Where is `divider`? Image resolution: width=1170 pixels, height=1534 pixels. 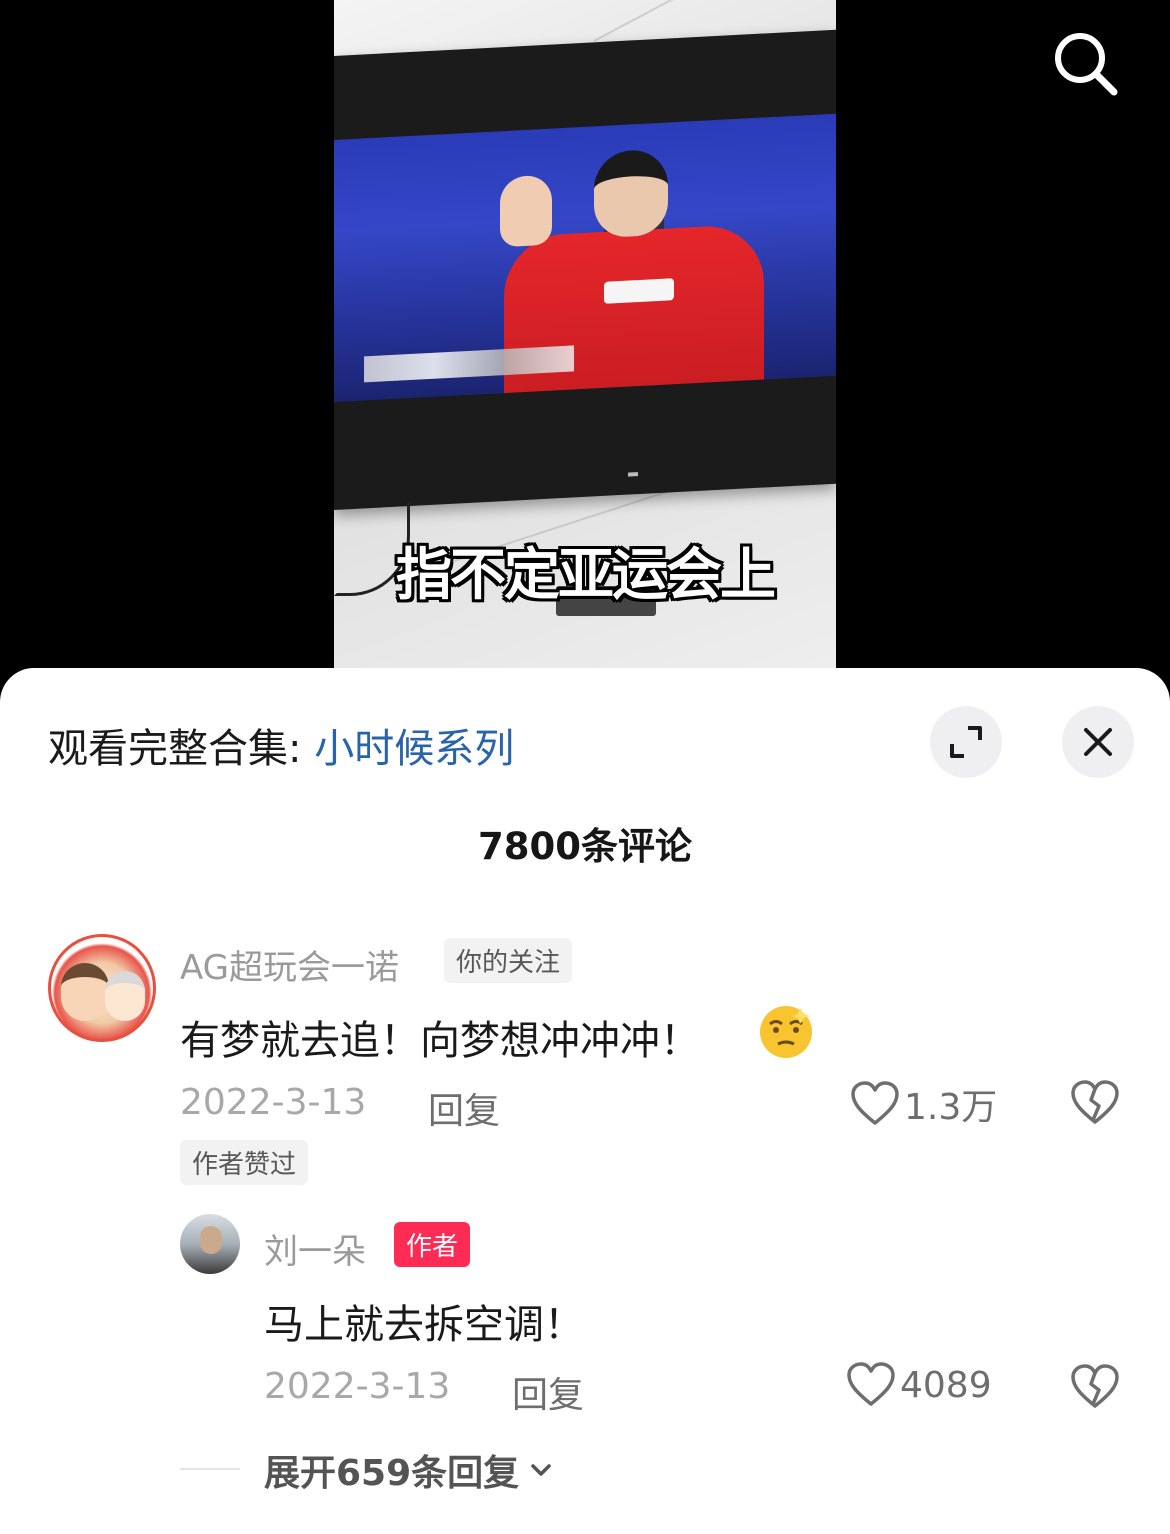
divider is located at coordinates (210, 1469).